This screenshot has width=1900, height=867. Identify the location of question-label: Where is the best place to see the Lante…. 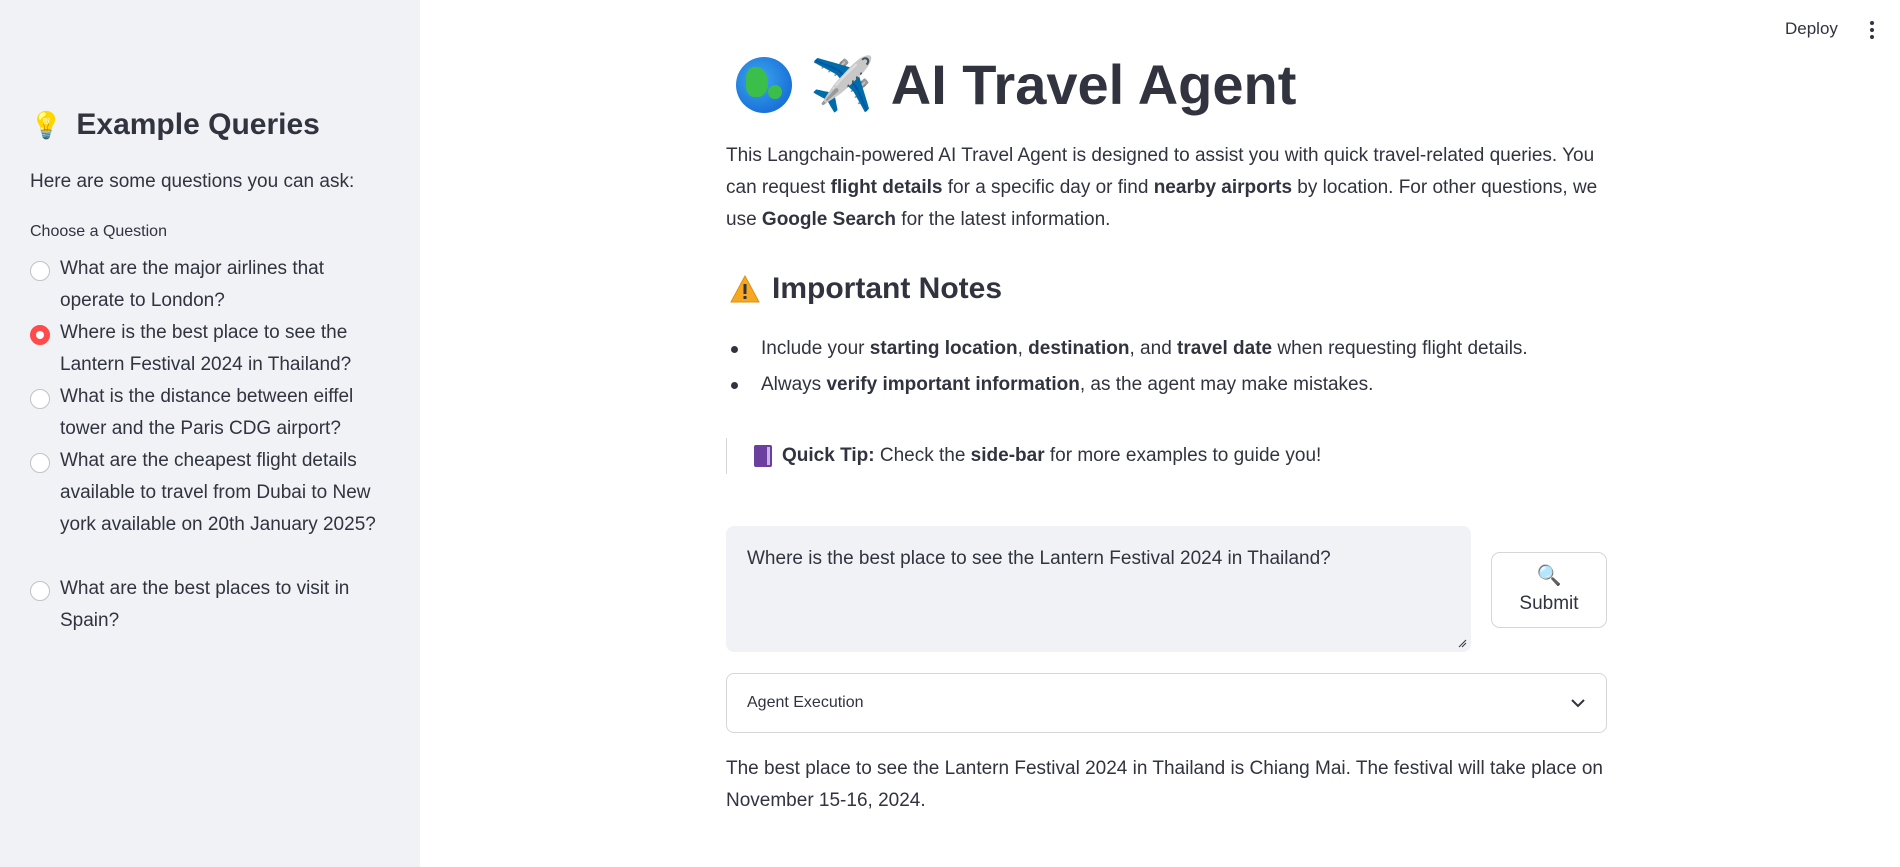
(206, 348).